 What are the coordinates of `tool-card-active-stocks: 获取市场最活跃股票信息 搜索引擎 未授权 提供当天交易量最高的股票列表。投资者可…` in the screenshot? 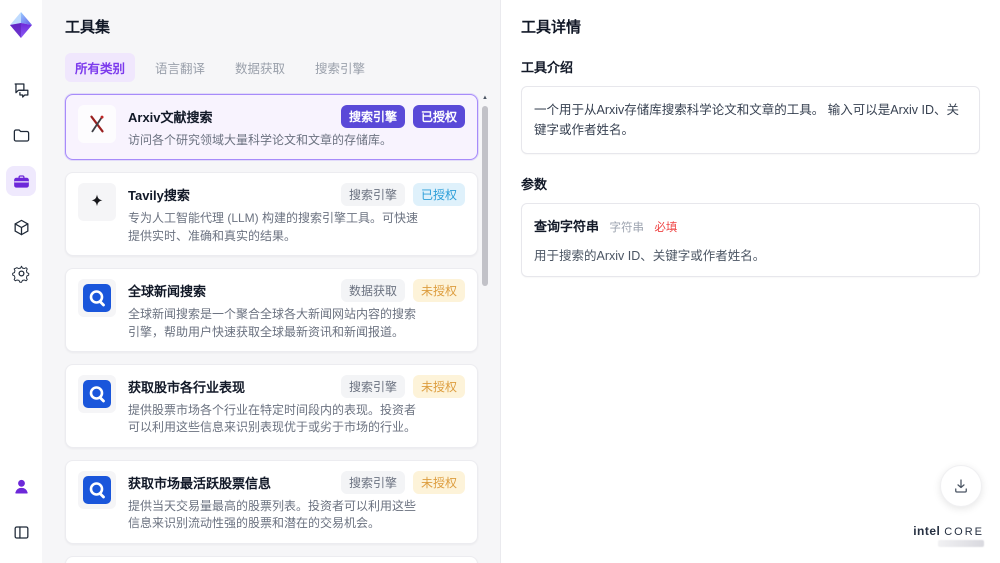 It's located at (271, 501).